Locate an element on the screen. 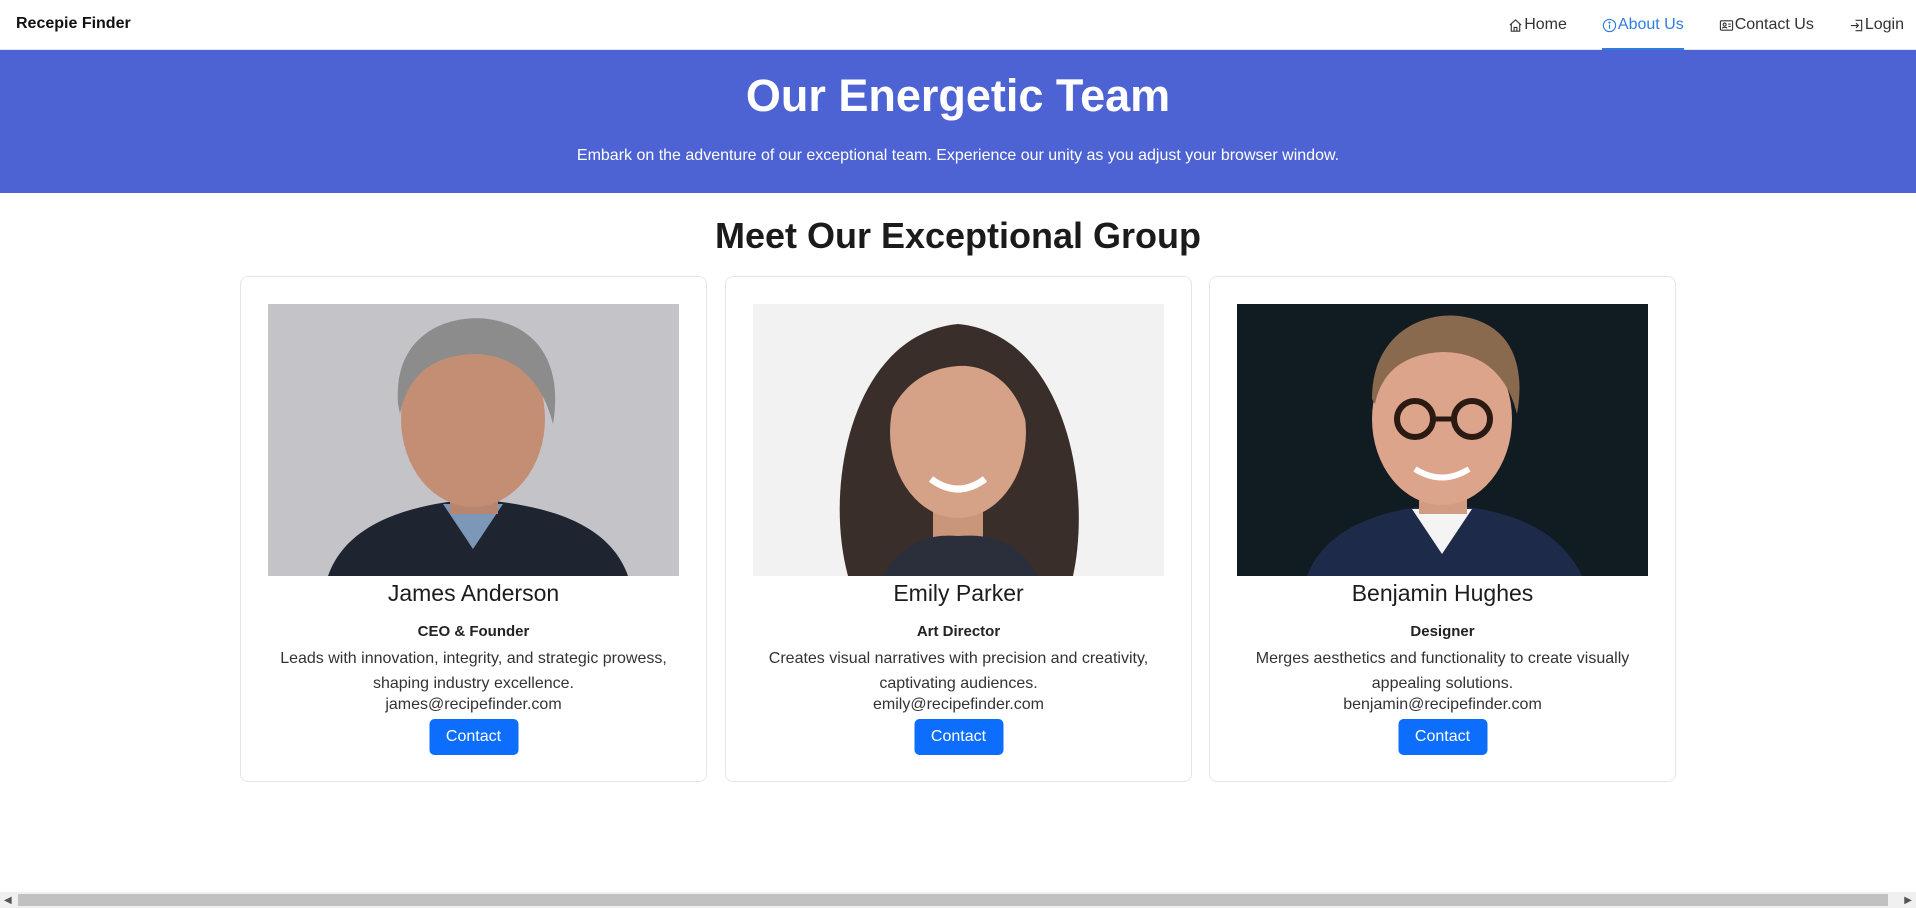 The image size is (1916, 908). nav-home: Home is located at coordinates (1537, 25).